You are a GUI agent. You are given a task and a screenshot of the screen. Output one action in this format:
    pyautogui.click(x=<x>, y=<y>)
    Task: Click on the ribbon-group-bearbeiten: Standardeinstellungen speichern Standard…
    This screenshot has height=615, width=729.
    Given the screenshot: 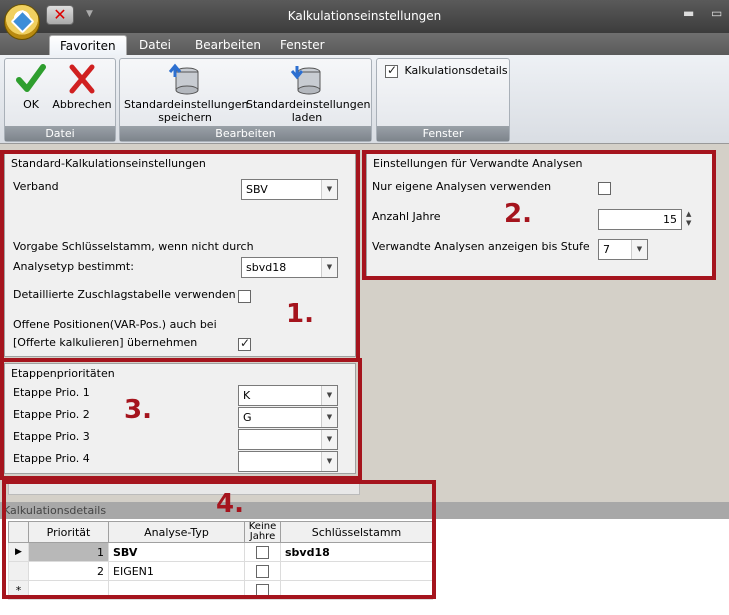 What is the action you would take?
    pyautogui.click(x=245, y=100)
    